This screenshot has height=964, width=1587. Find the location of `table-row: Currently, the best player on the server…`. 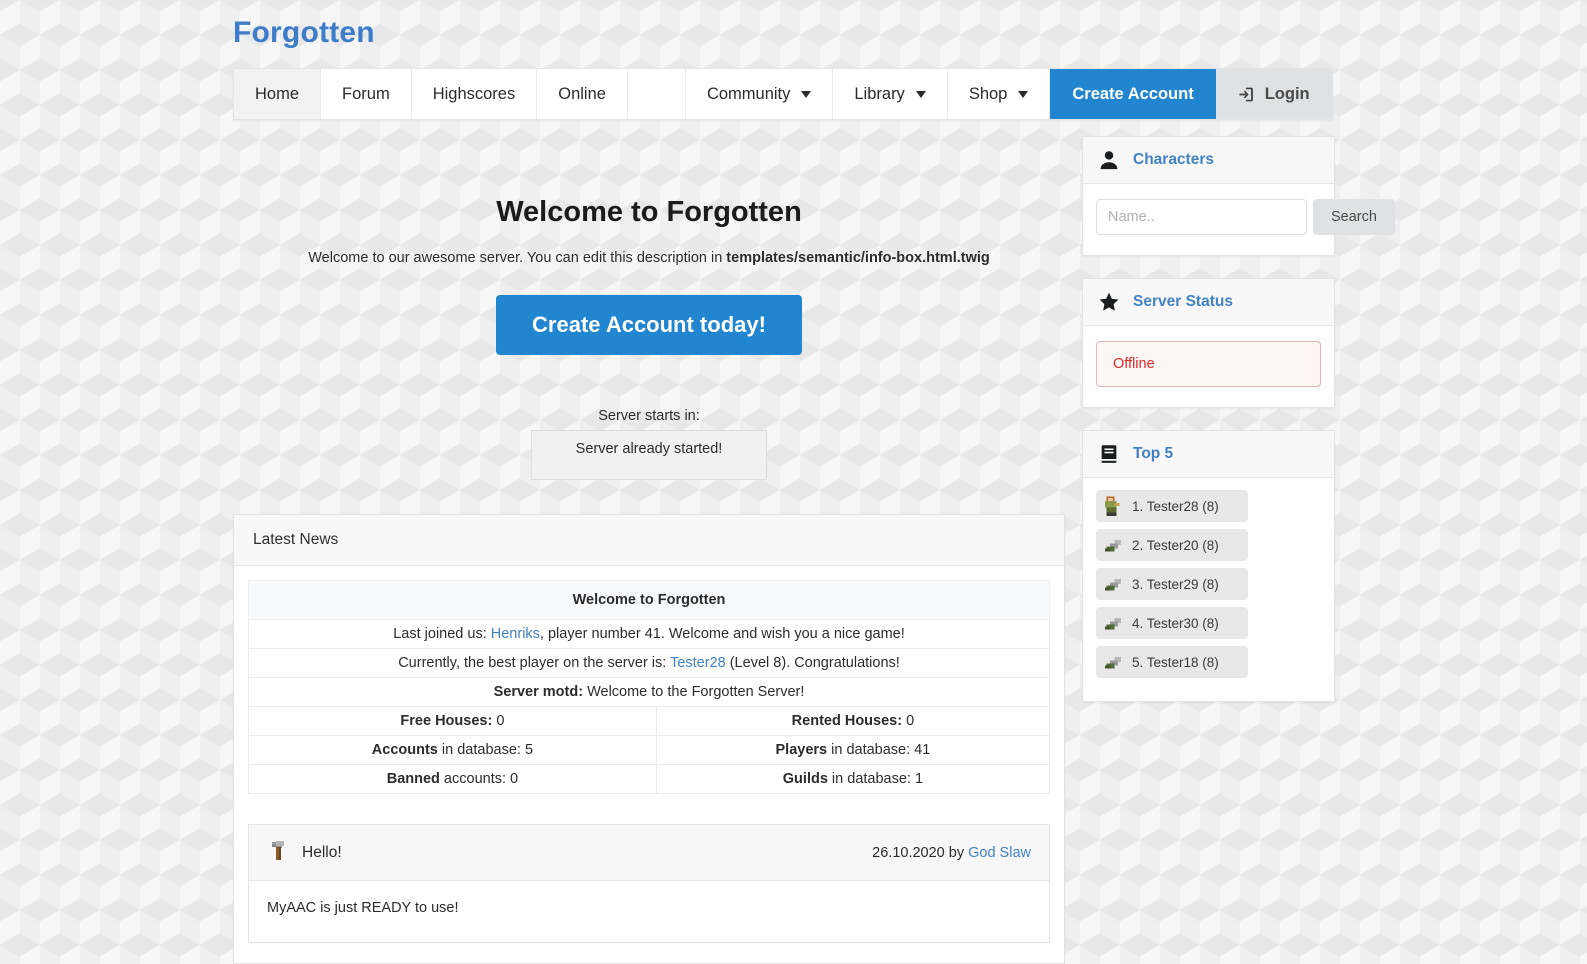

table-row: Currently, the best player on the server… is located at coordinates (649, 663).